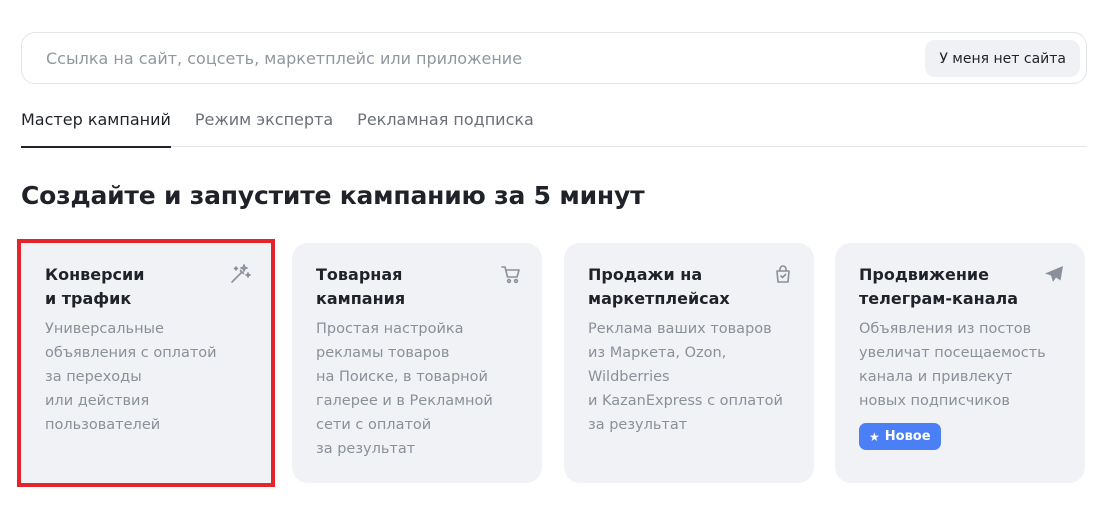 Image resolution: width=1112 pixels, height=525 pixels. Describe the element at coordinates (907, 436) in the screenshot. I see `badge-label: Новое` at that location.